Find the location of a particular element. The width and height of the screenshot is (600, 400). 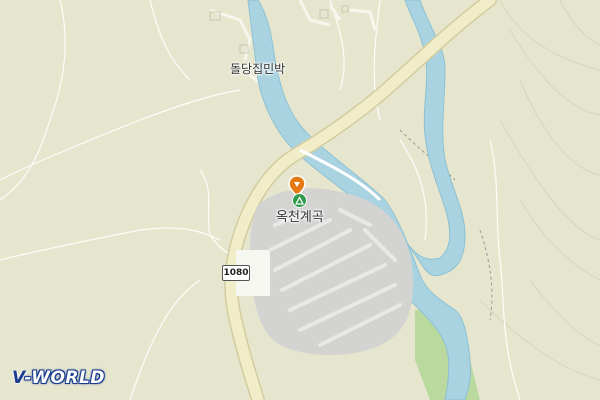

vworld-logo: V-WORLD is located at coordinates (58, 378).